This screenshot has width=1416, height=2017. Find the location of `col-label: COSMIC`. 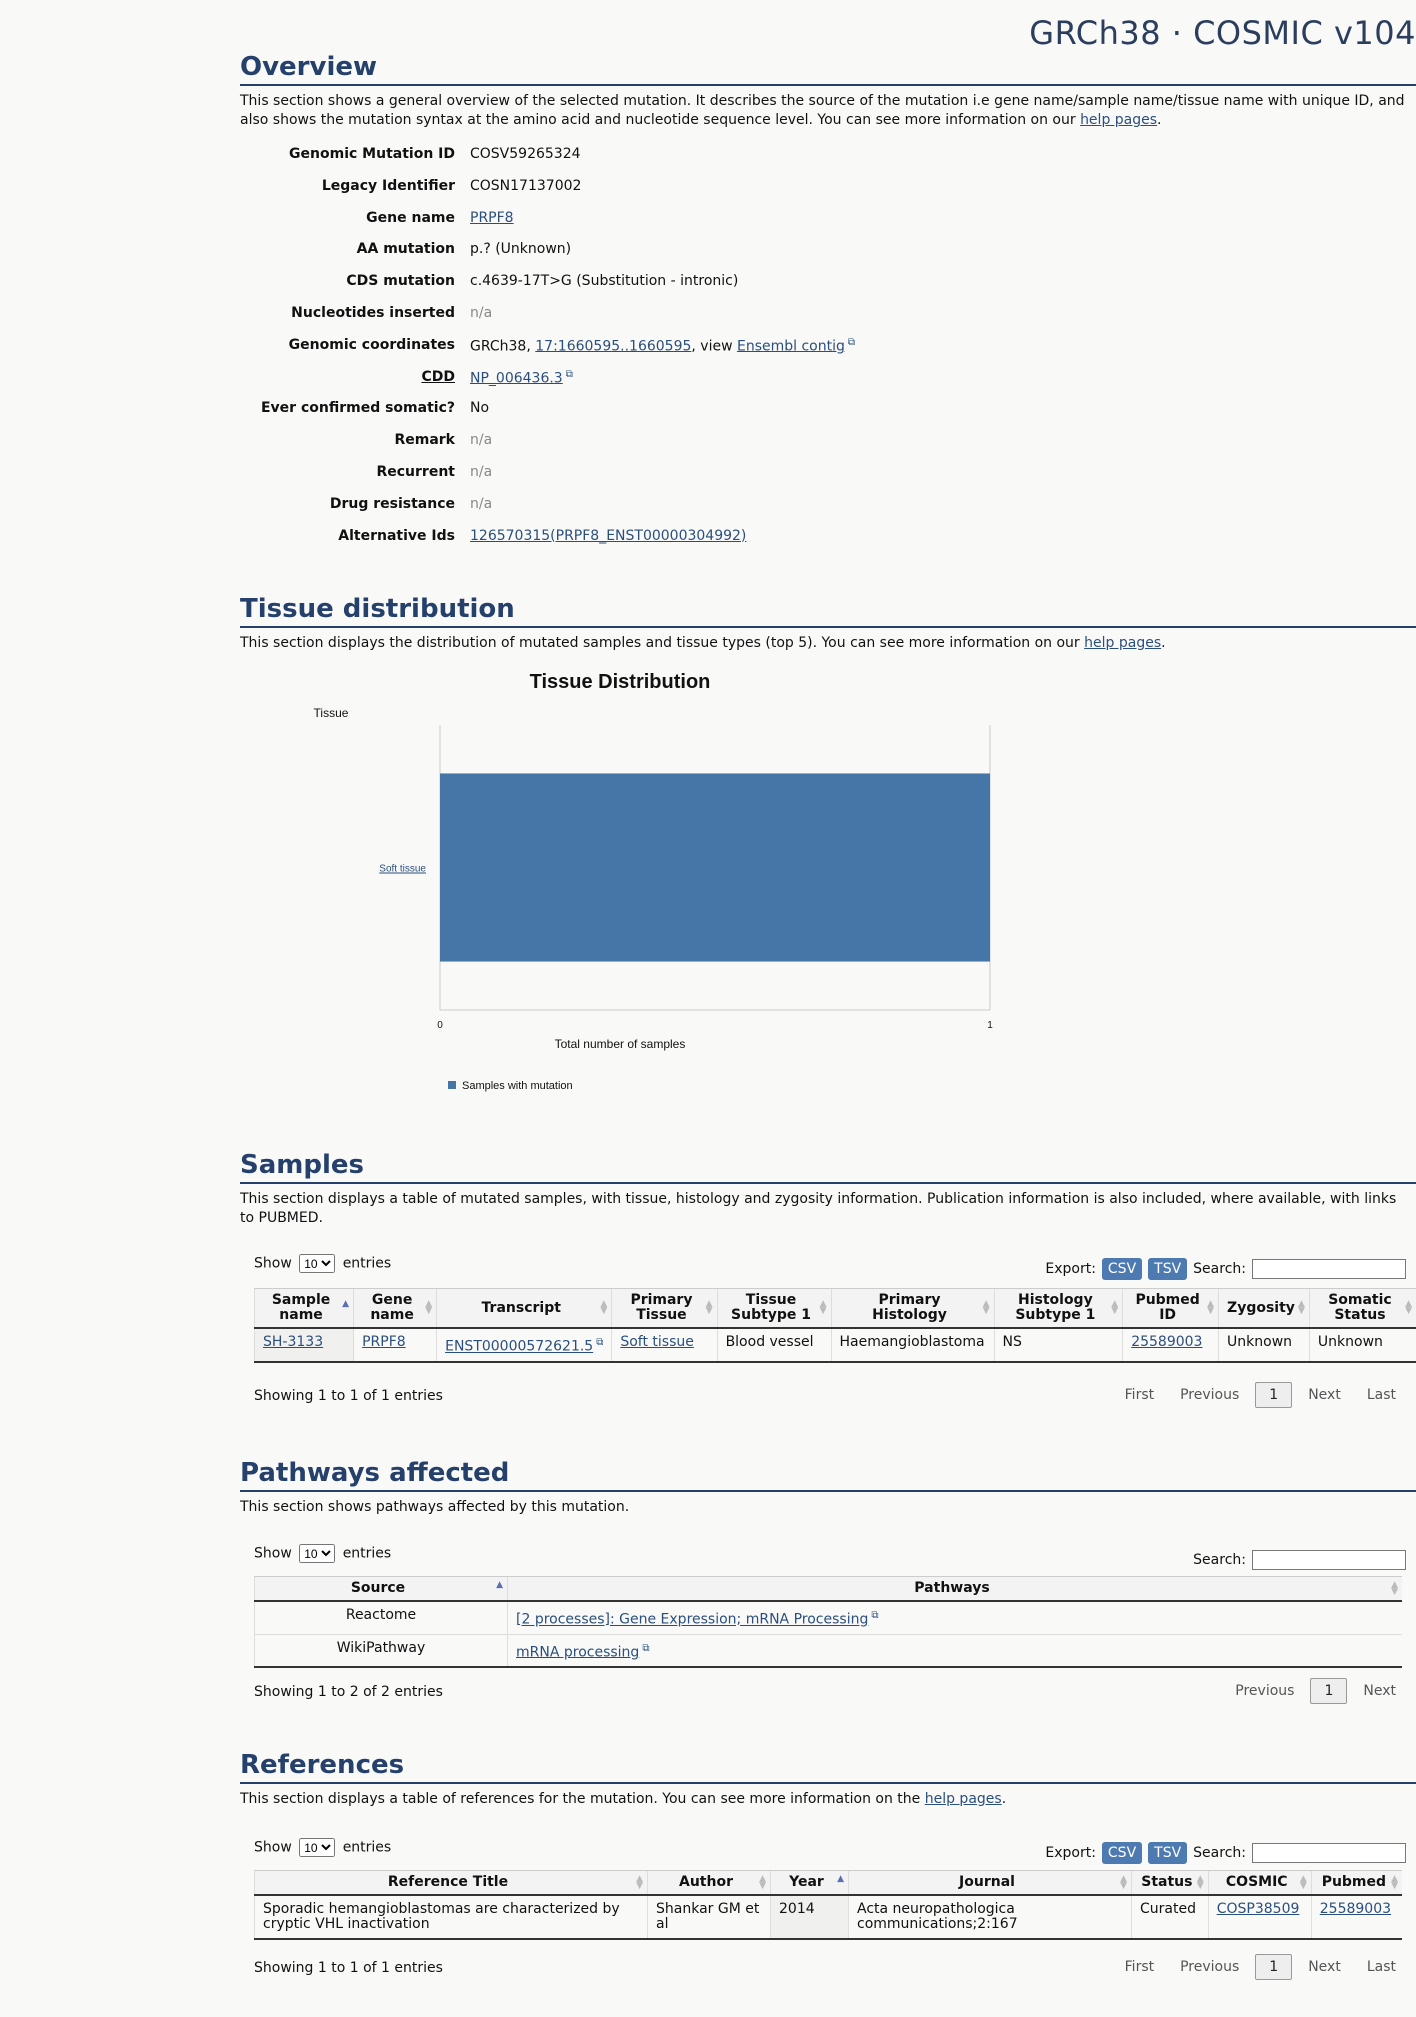

col-label: COSMIC is located at coordinates (1256, 1882).